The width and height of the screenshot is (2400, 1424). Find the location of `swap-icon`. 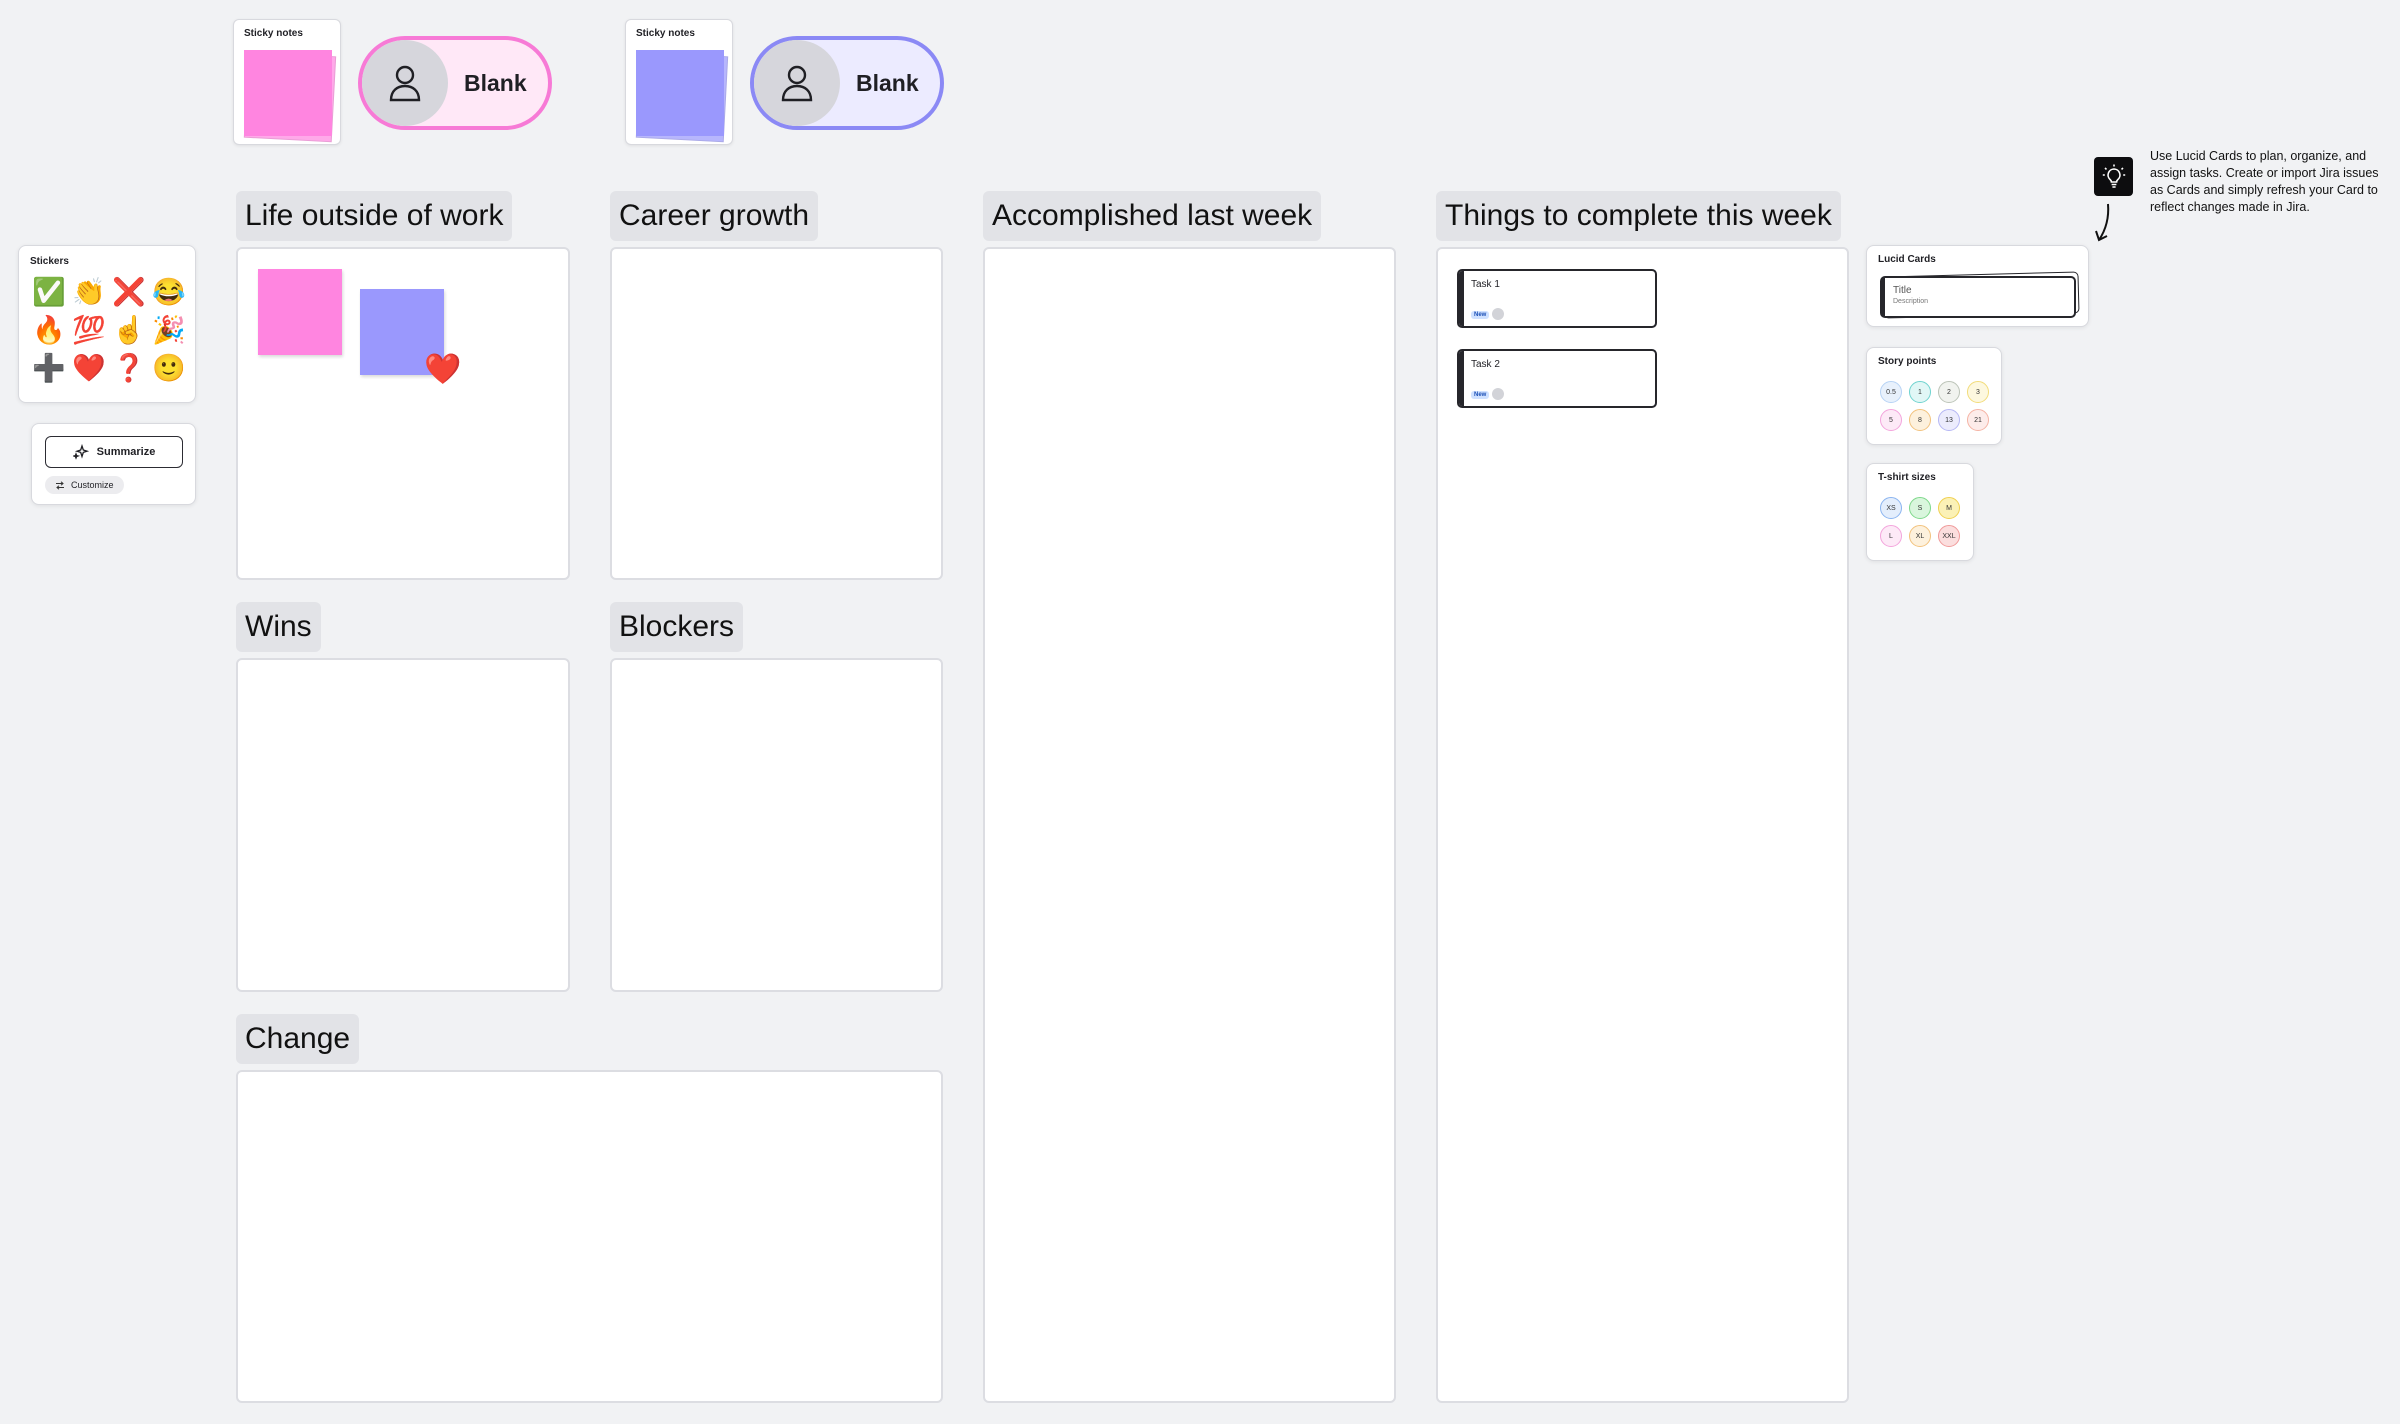

swap-icon is located at coordinates (60, 485).